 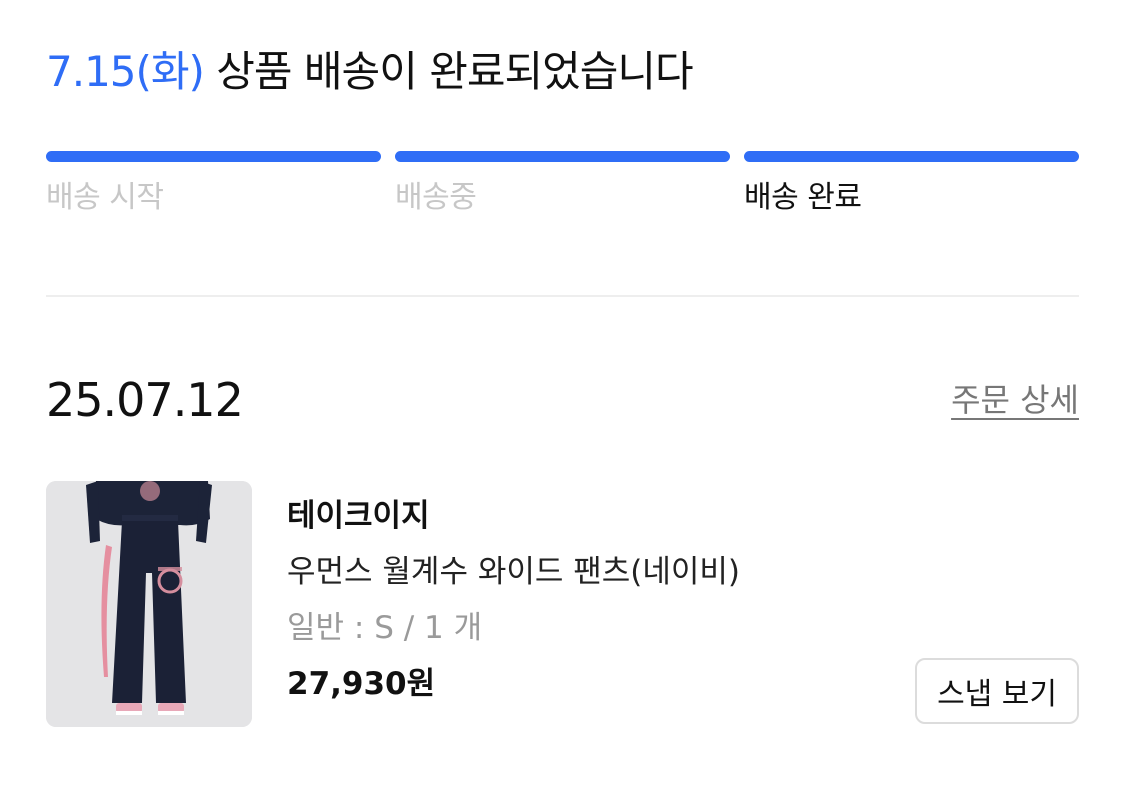 I want to click on product-thumbnail, so click(x=149, y=604).